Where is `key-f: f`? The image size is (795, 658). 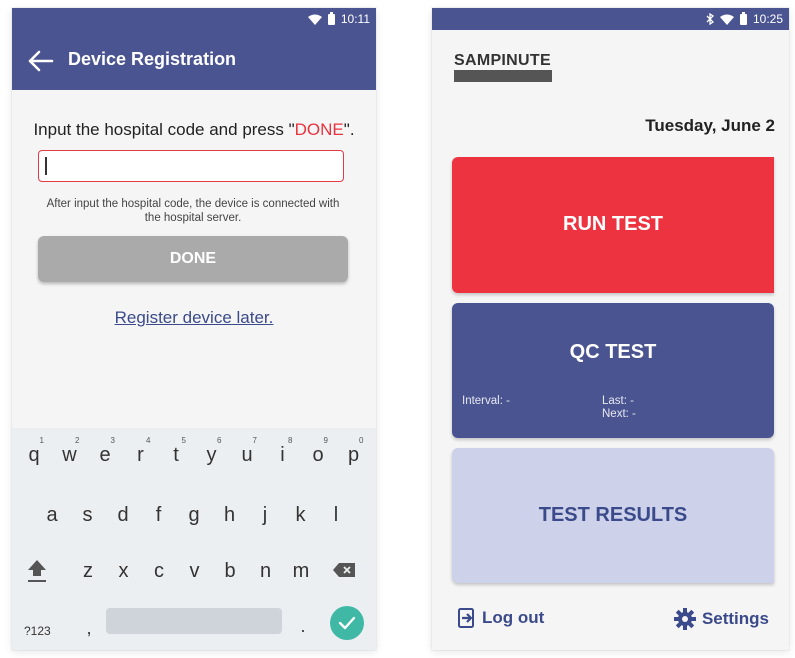
key-f: f is located at coordinates (159, 514).